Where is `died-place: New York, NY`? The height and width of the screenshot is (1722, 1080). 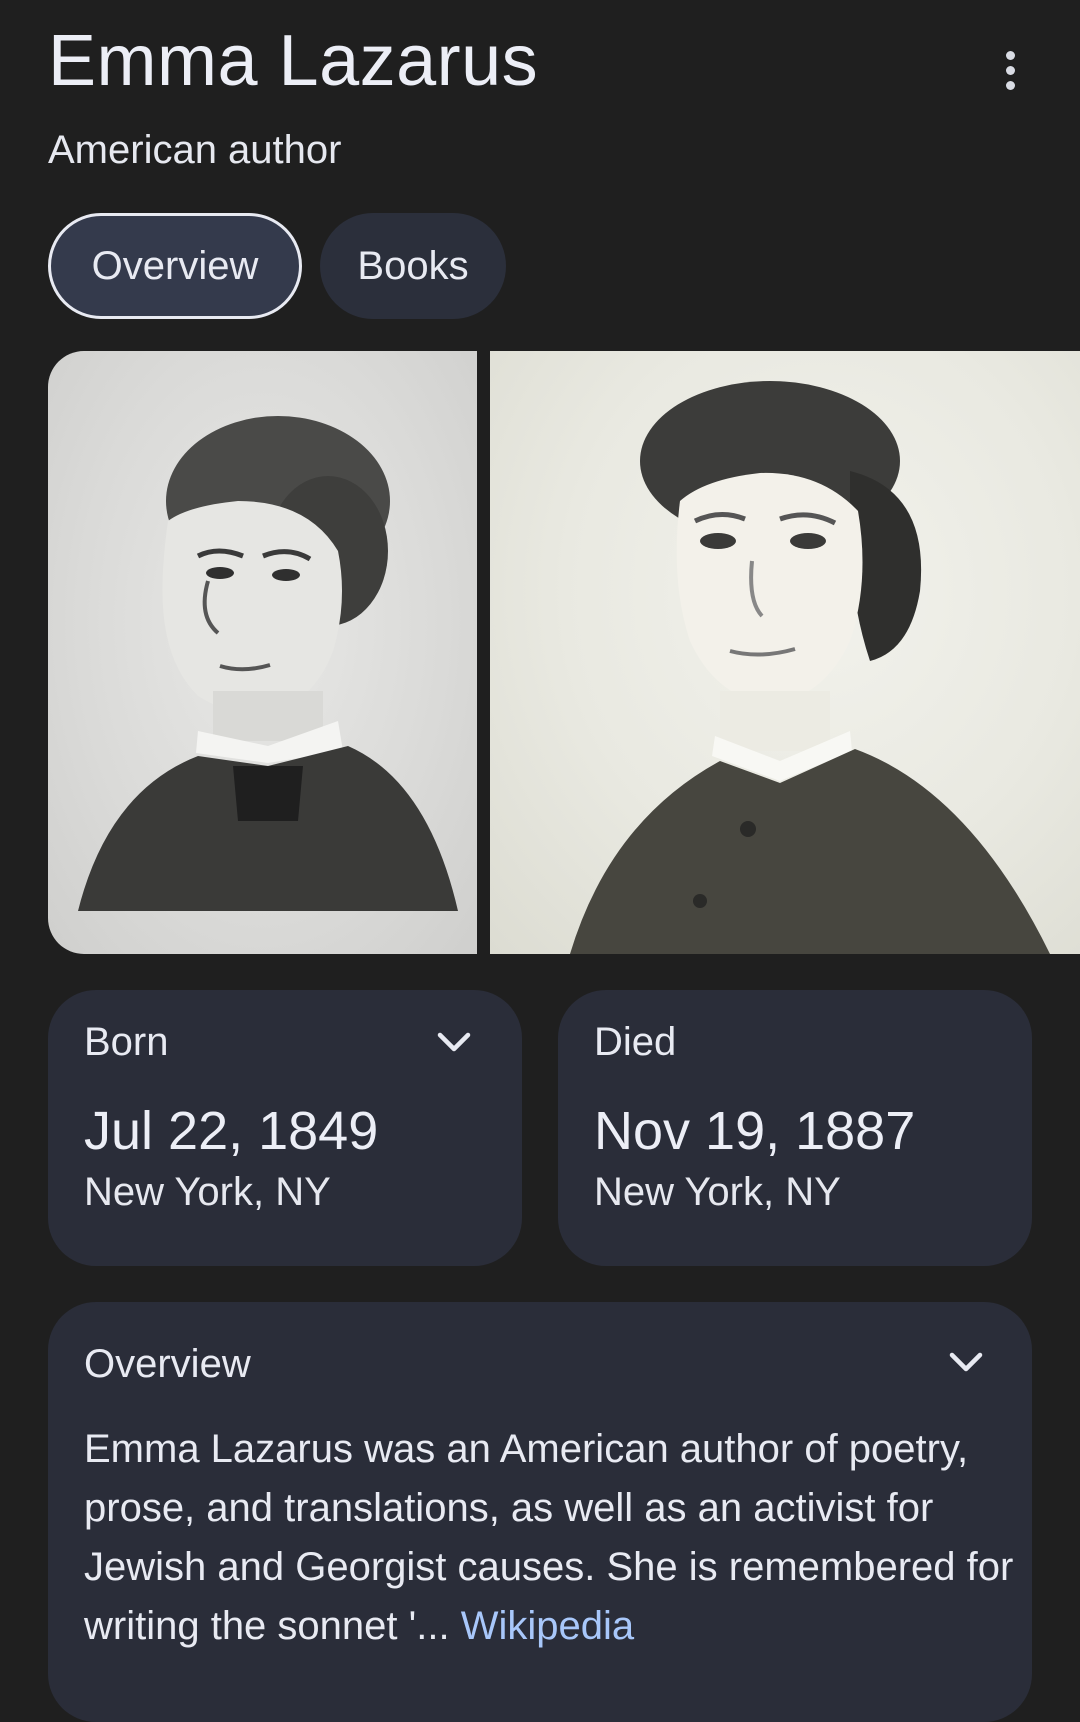 died-place: New York, NY is located at coordinates (717, 1192).